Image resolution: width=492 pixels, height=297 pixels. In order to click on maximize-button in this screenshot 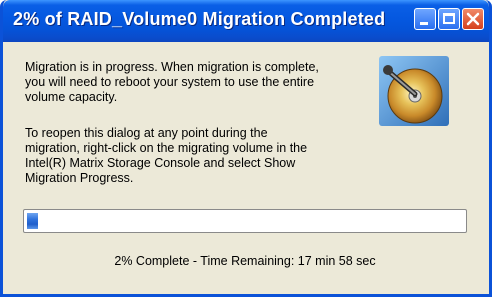, I will do `click(449, 19)`.